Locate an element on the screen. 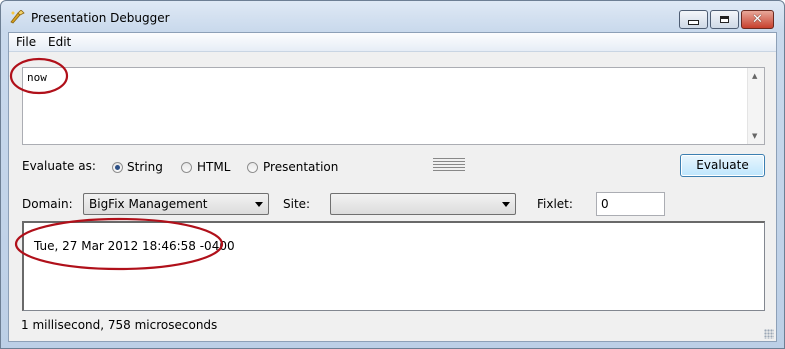 Image resolution: width=785 pixels, height=349 pixels. fixlet-input: 0 is located at coordinates (630, 204).